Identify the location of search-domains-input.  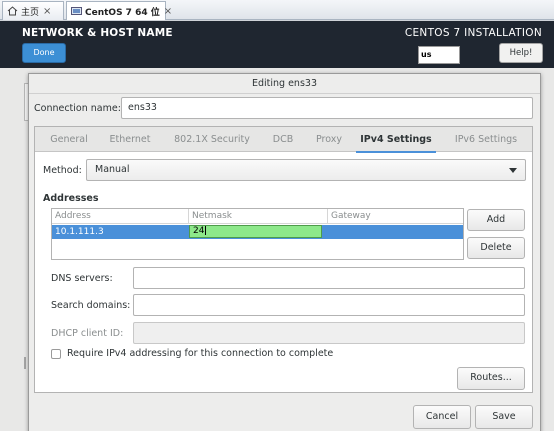
(329, 305).